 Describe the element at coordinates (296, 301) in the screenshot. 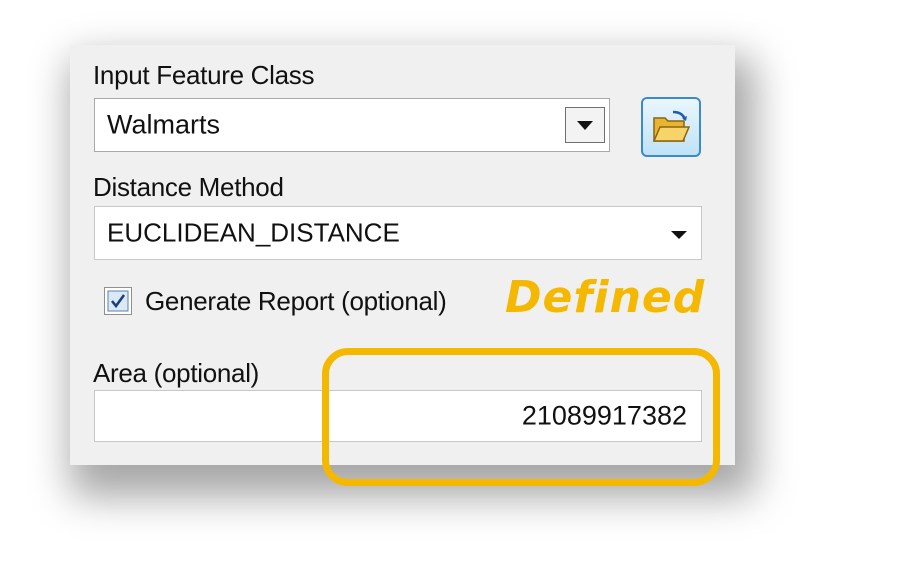

I see `generate-report-label: Generate Report (optional)` at that location.